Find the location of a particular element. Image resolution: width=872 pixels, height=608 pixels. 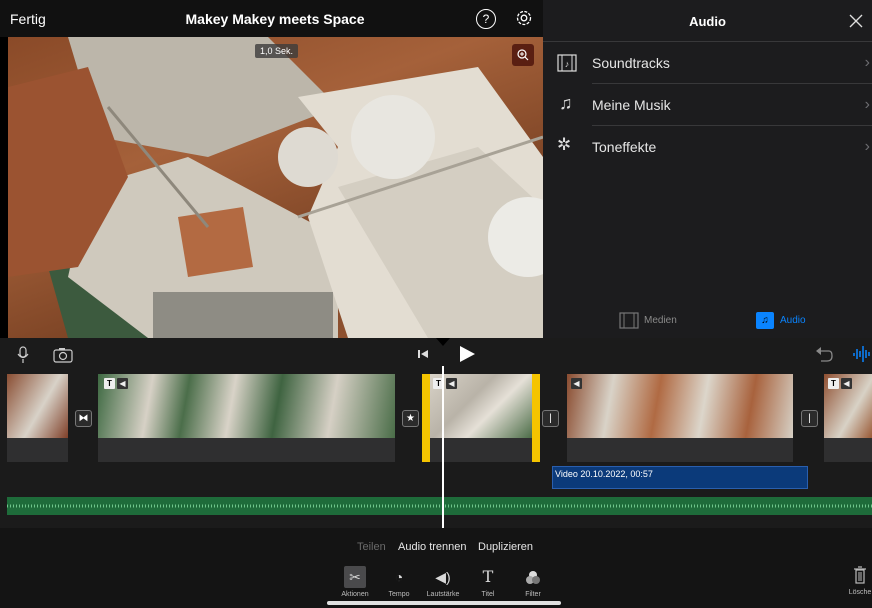

settings-button is located at coordinates (524, 18).